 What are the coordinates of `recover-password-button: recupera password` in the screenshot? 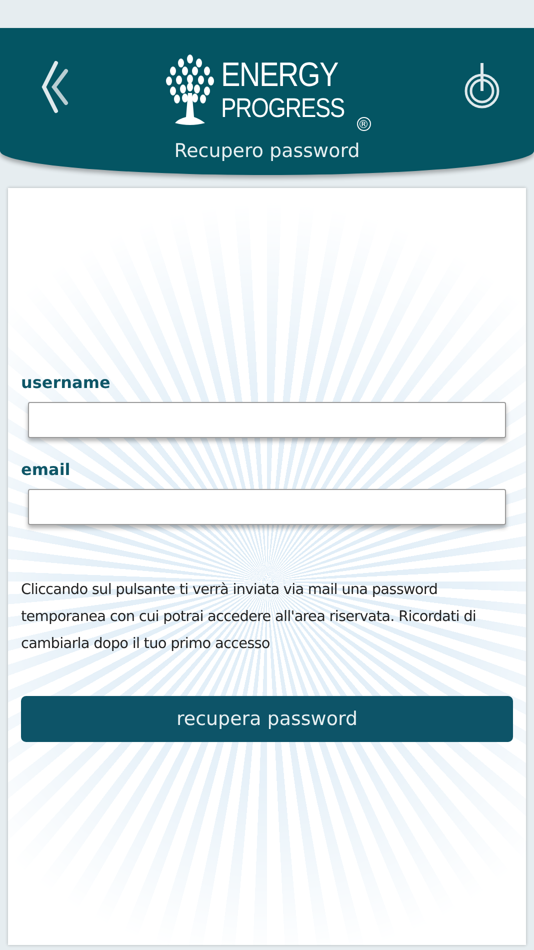 It's located at (267, 719).